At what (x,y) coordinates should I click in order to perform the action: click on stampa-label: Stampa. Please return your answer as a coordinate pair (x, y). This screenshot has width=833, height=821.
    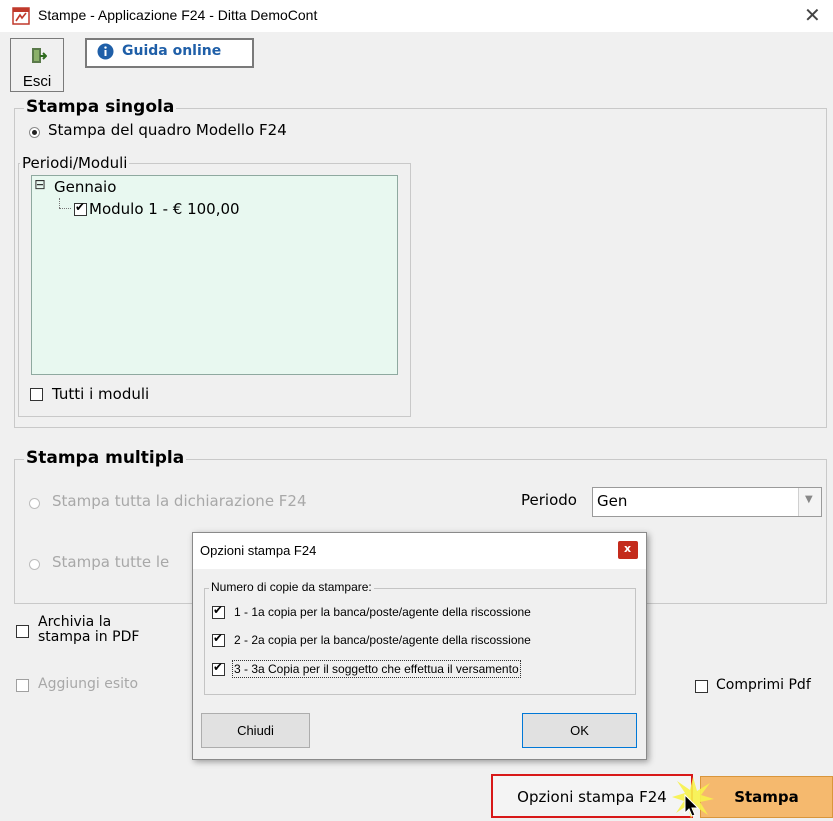
    Looking at the image, I should click on (766, 797).